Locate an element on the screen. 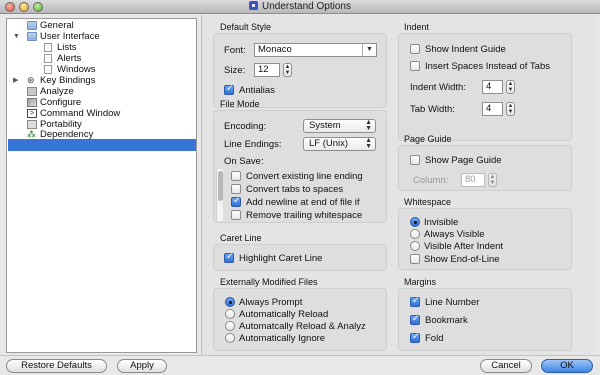  encoding-popup: System ▲ ▼ is located at coordinates (339, 126).